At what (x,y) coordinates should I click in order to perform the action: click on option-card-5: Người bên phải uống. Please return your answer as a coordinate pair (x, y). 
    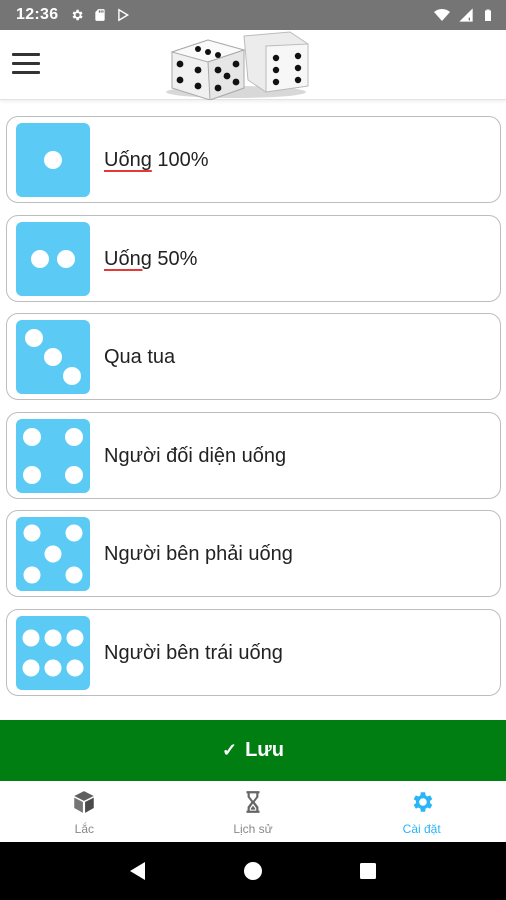
    Looking at the image, I should click on (253, 553).